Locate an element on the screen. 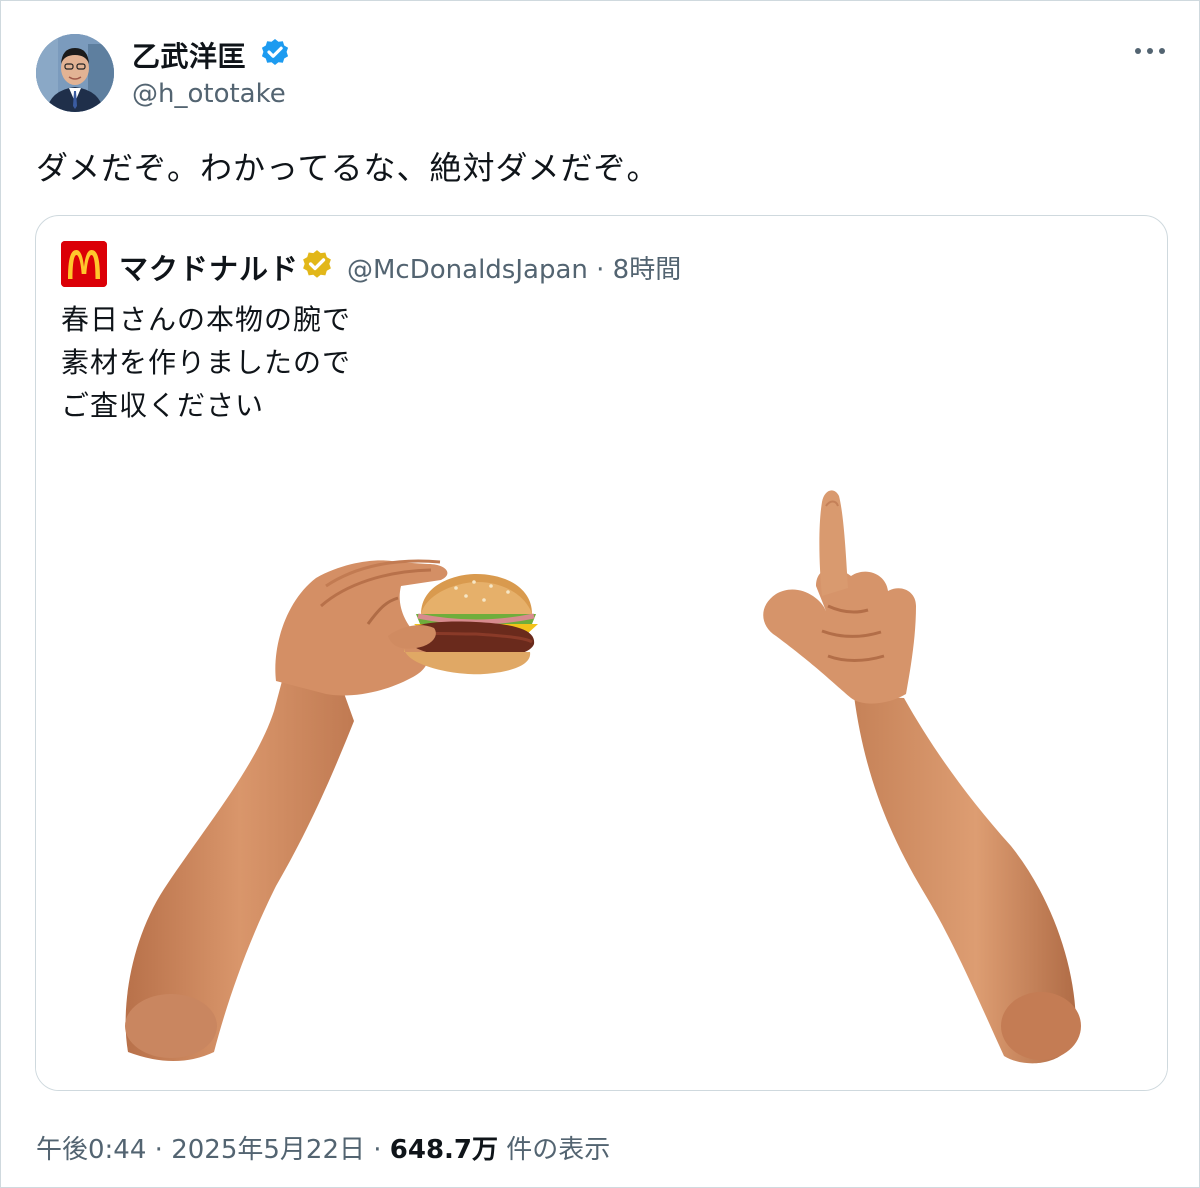 This screenshot has height=1188, width=1200. quoted-text: 春日さんの本物の腕で 素材を作りましたので ご査収ください is located at coordinates (206, 362).